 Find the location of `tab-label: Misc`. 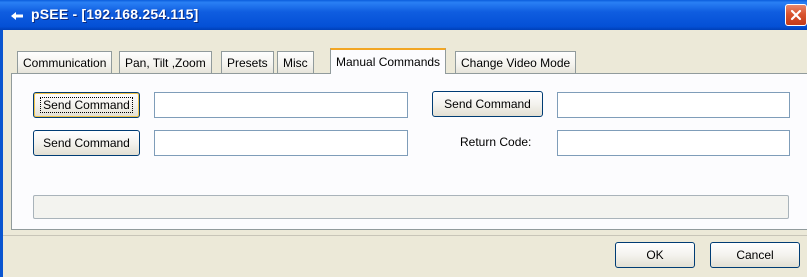

tab-label: Misc is located at coordinates (295, 63).